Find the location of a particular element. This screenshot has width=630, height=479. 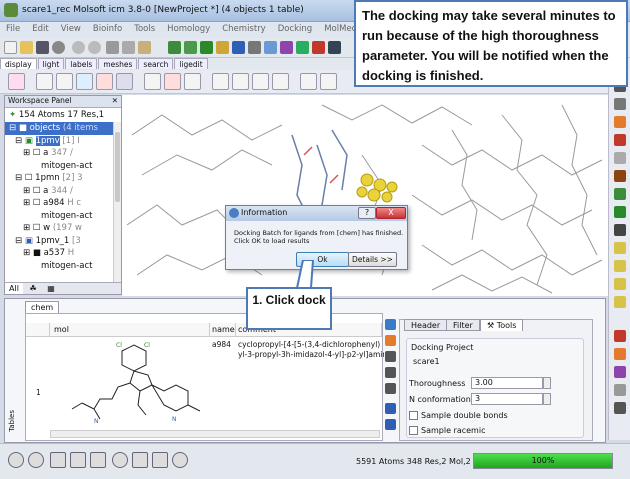

tree-item: ⊟ ▣ 1pmv_1 [3 is located at coordinates (63, 241).